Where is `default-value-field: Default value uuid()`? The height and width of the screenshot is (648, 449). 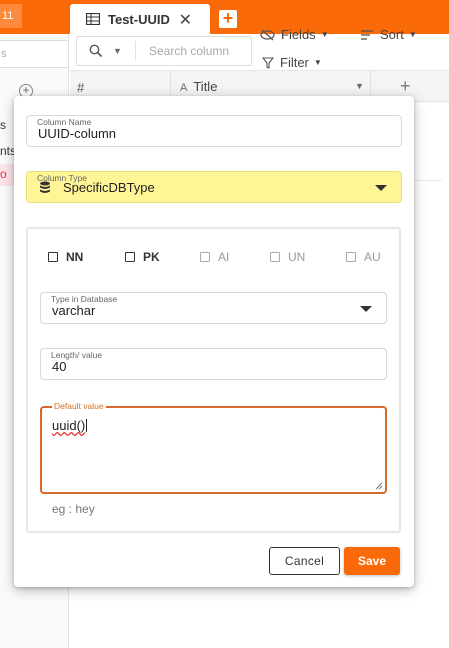 default-value-field: Default value uuid() is located at coordinates (213, 447).